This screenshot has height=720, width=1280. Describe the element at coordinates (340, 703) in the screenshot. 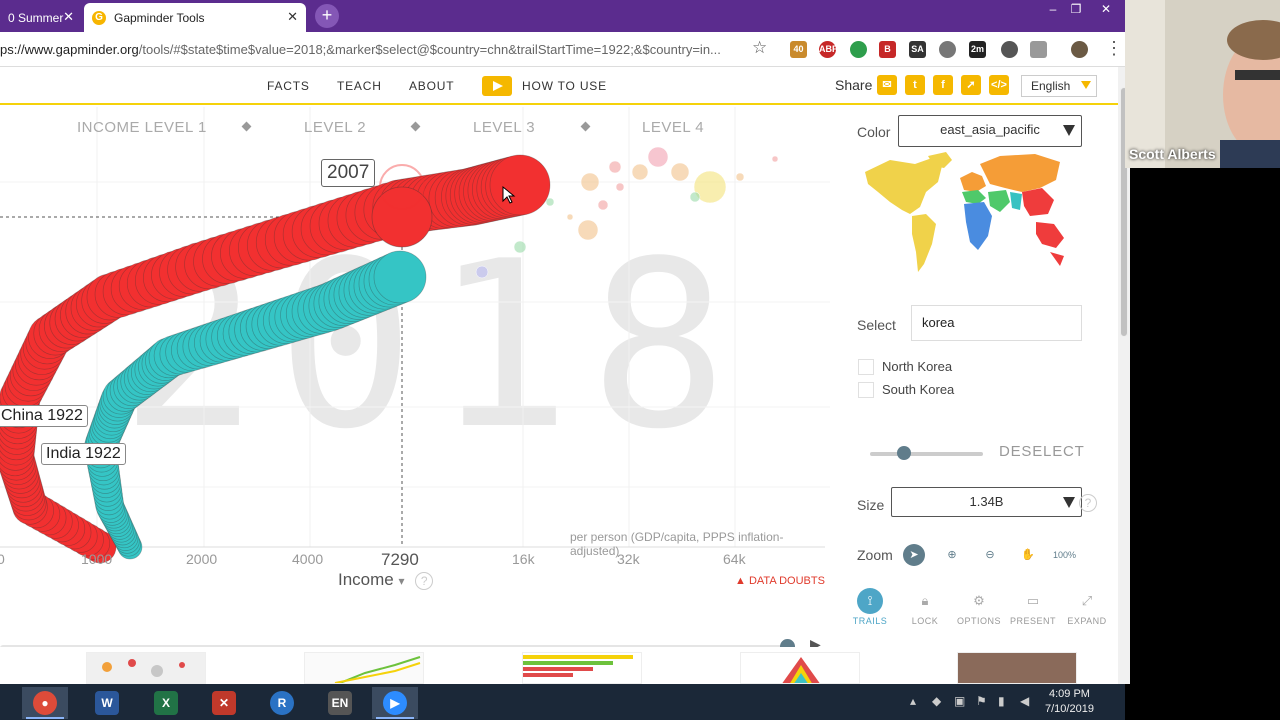

I see `language-bar-taskbar-icon: EN` at that location.